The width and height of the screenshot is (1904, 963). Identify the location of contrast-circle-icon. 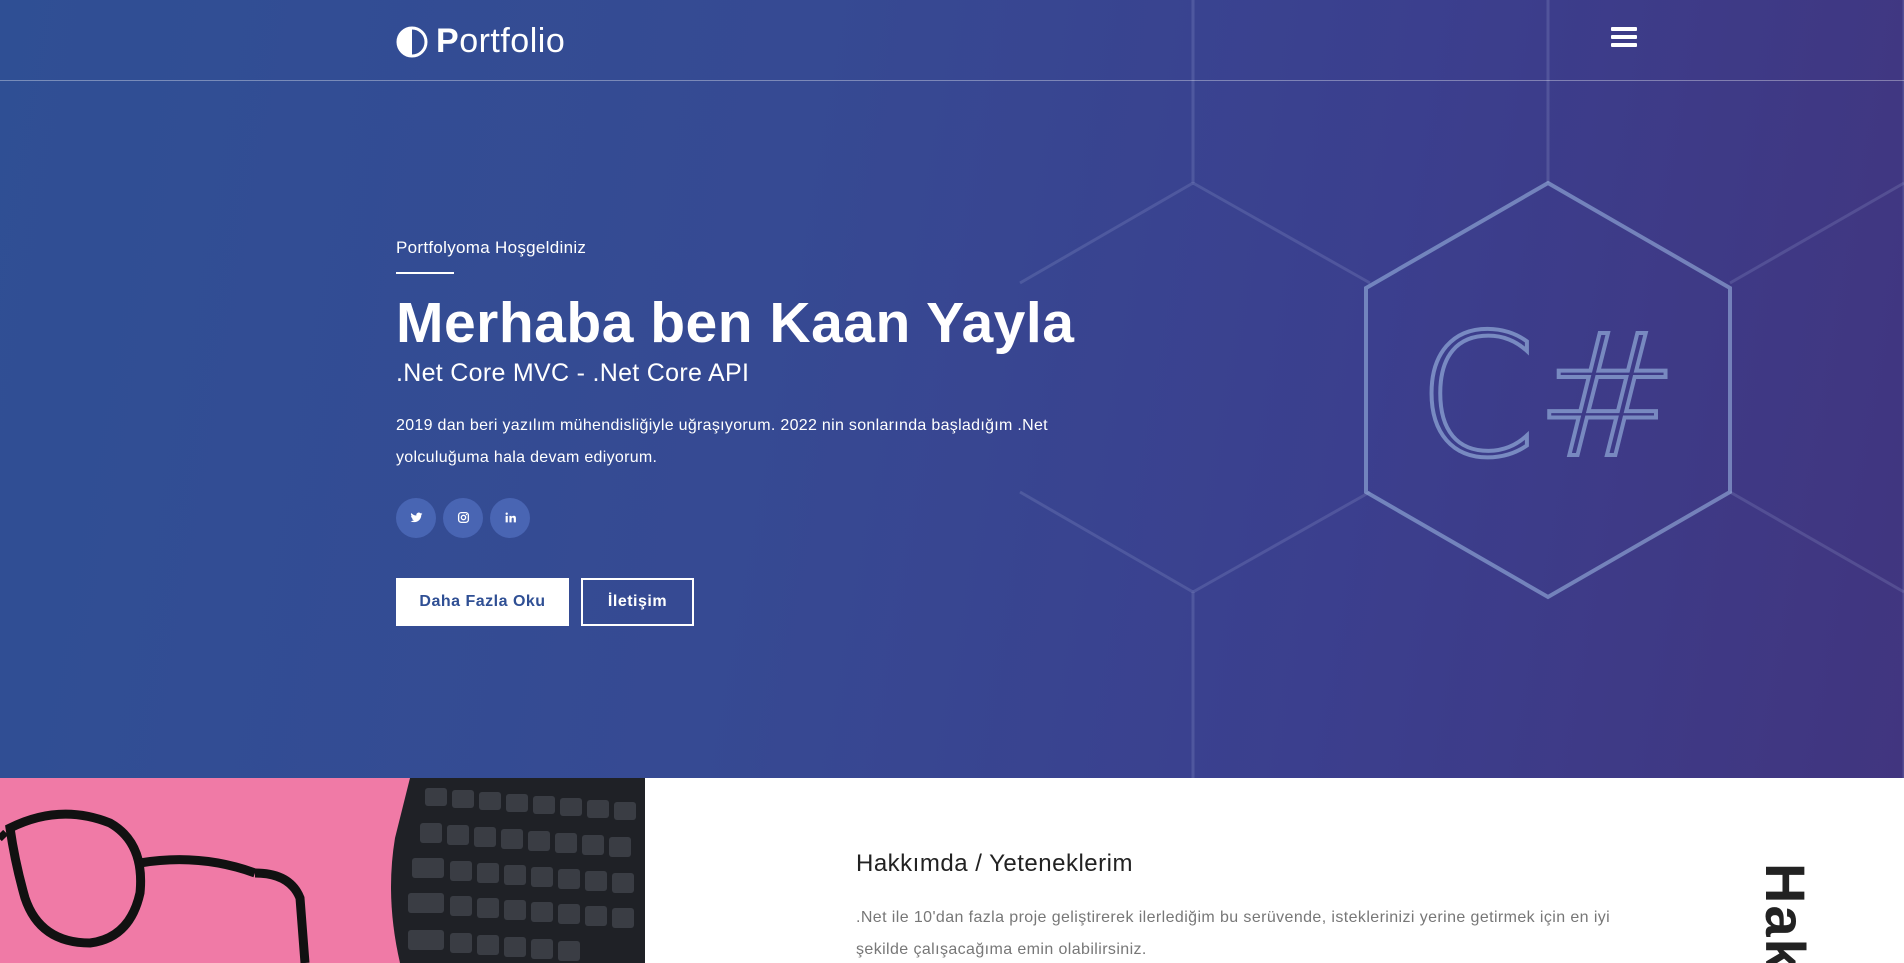
(412, 41).